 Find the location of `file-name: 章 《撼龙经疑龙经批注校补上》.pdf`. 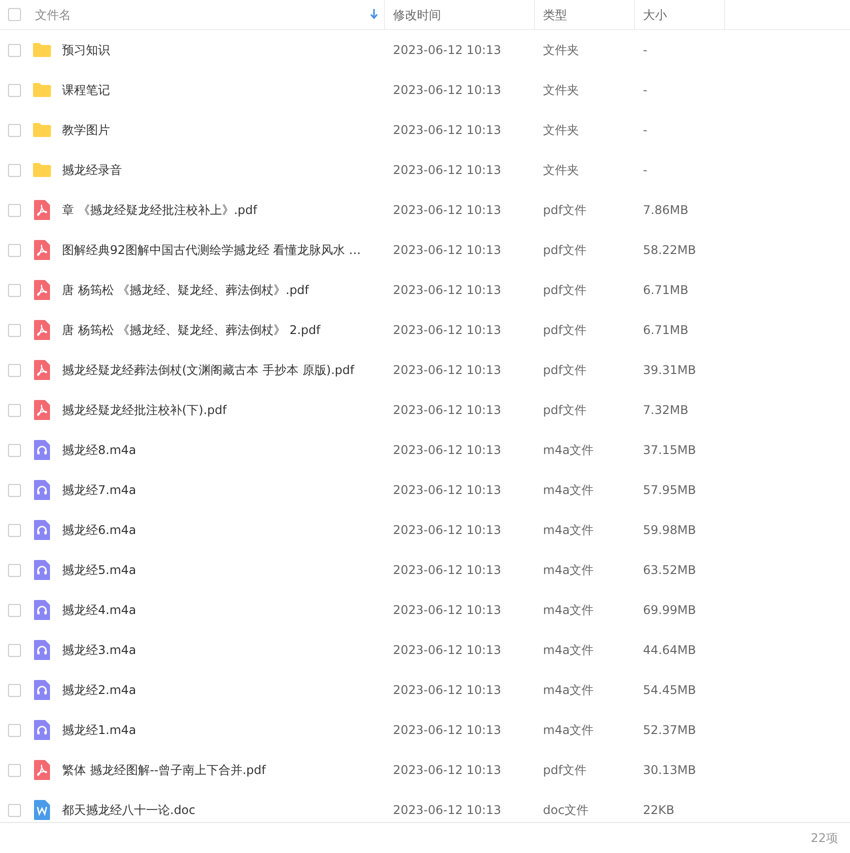

file-name: 章 《撼龙经疑龙经批注校补上》.pdf is located at coordinates (160, 210).